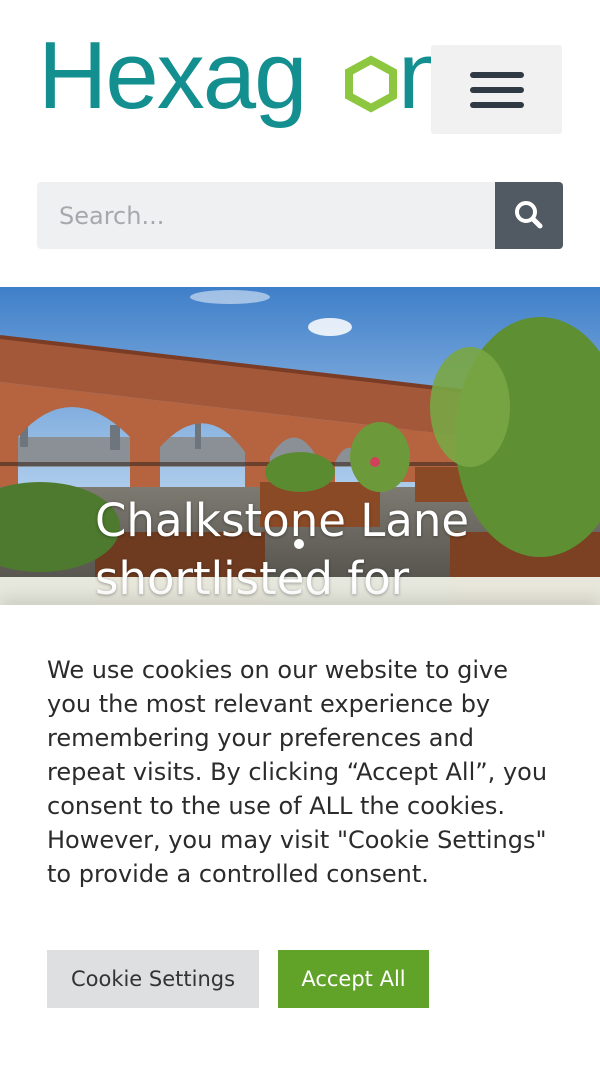 This screenshot has width=600, height=1065. I want to click on search-form, so click(300, 215).